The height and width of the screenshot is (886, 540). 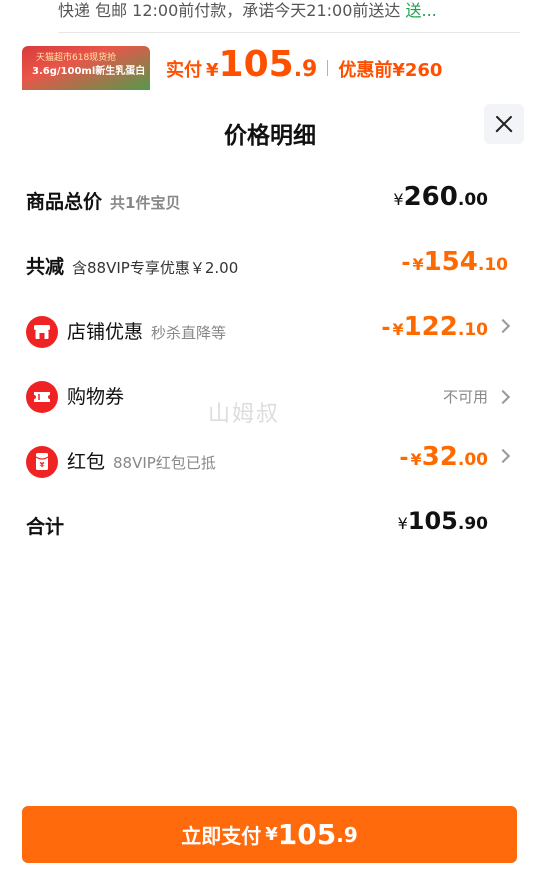 I want to click on before-label: 优惠前, so click(x=365, y=70).